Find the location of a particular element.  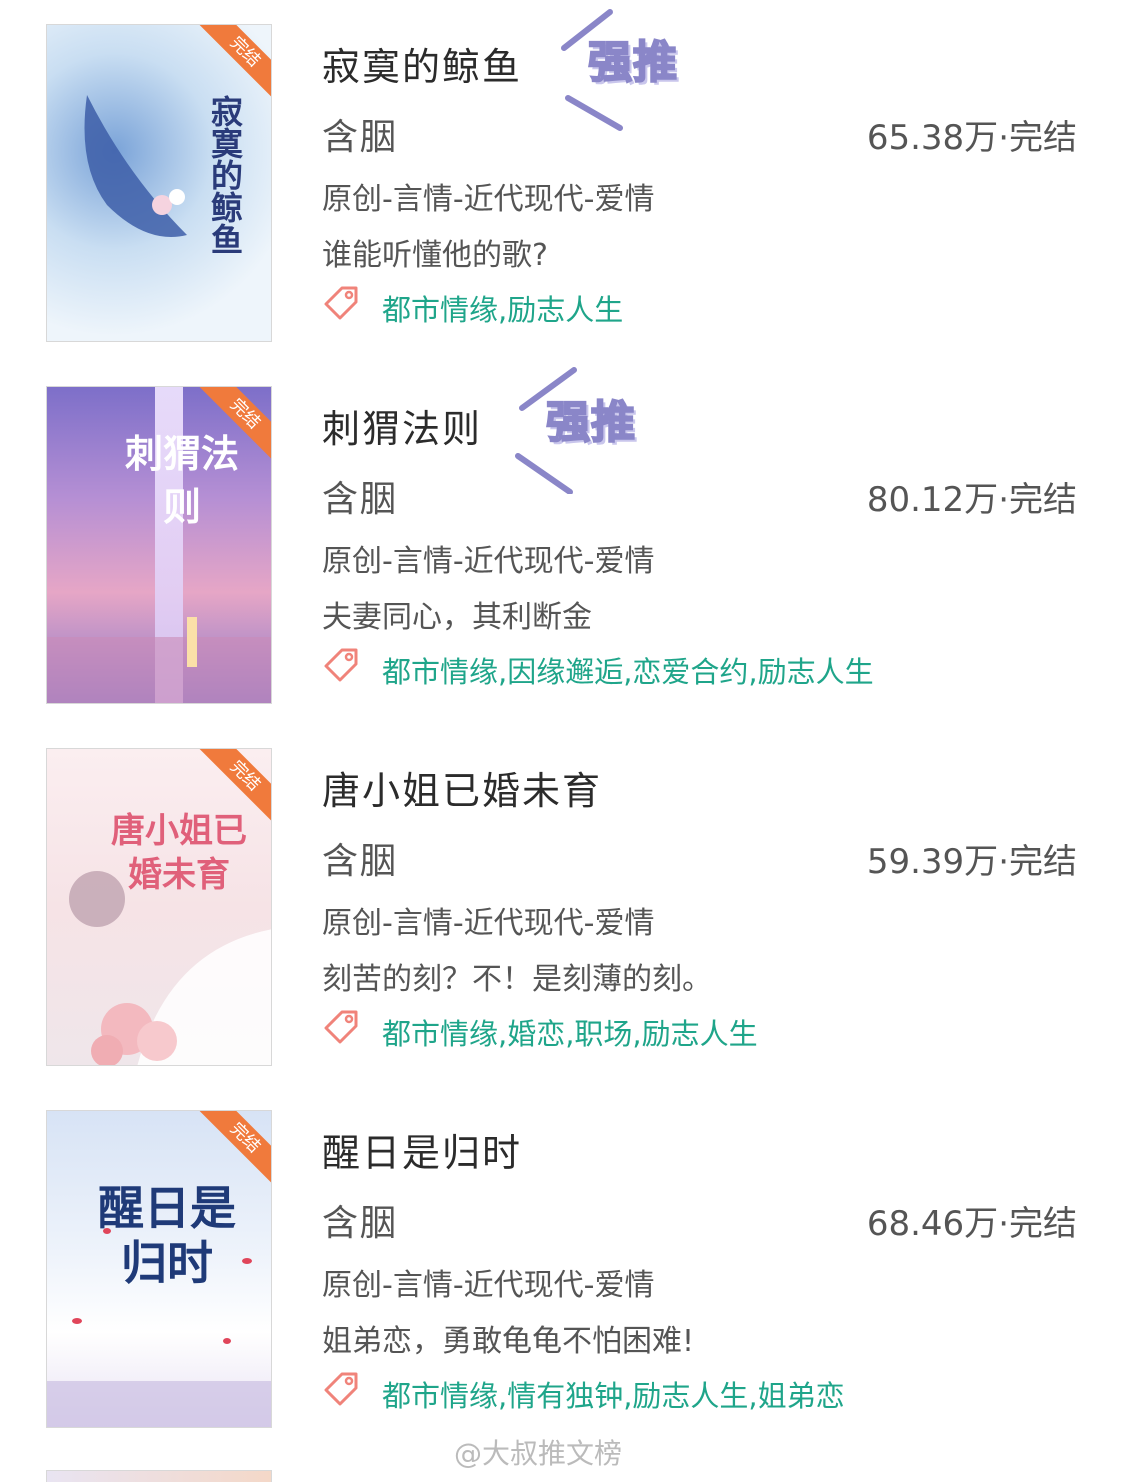

word-count: 68.46万 is located at coordinates (932, 1224).